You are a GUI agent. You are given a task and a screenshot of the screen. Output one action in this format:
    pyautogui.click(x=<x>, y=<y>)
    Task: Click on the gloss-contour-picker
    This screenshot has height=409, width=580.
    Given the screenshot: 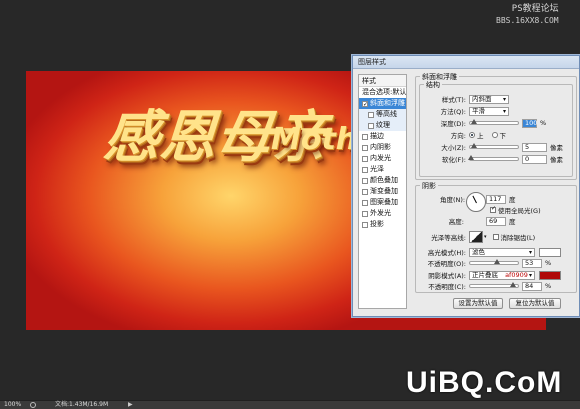 What is the action you would take?
    pyautogui.click(x=476, y=237)
    